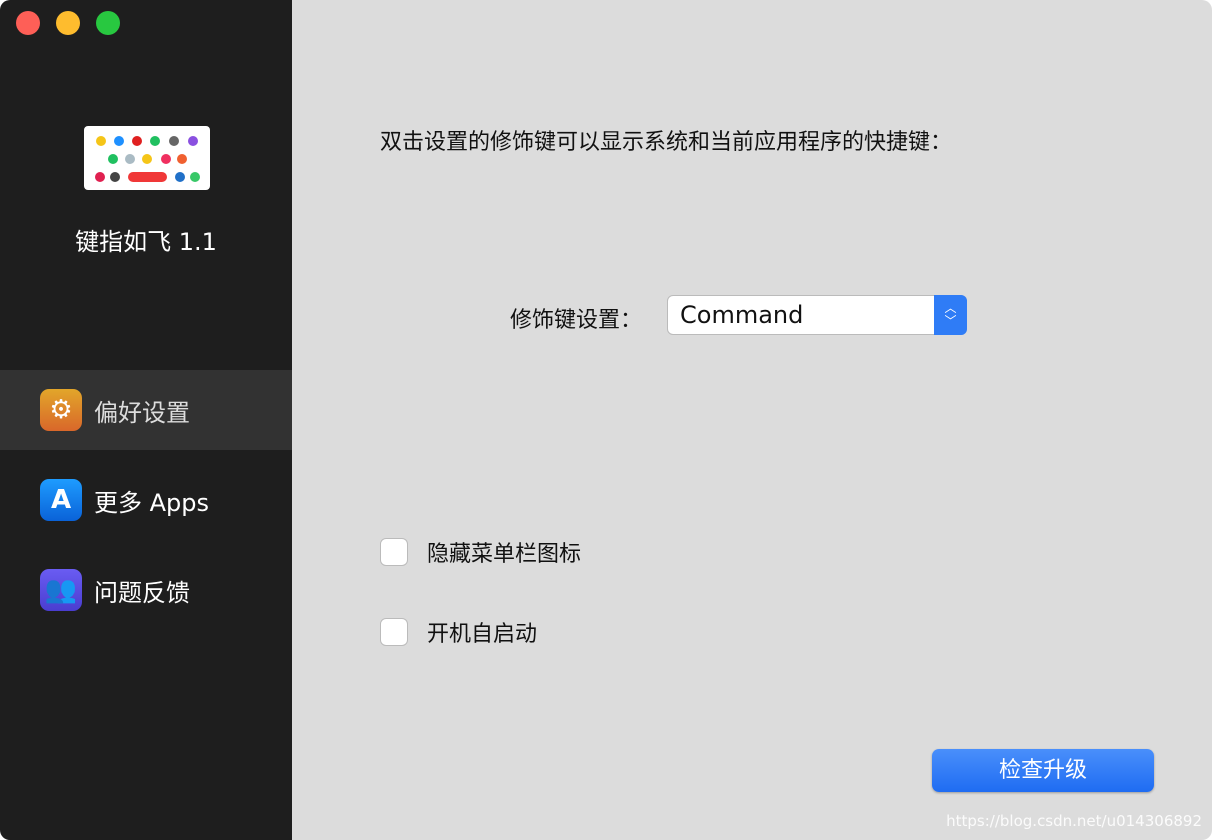 Image resolution: width=1212 pixels, height=840 pixels. I want to click on chevron-updown-icon: ︿ ﹀, so click(950, 315).